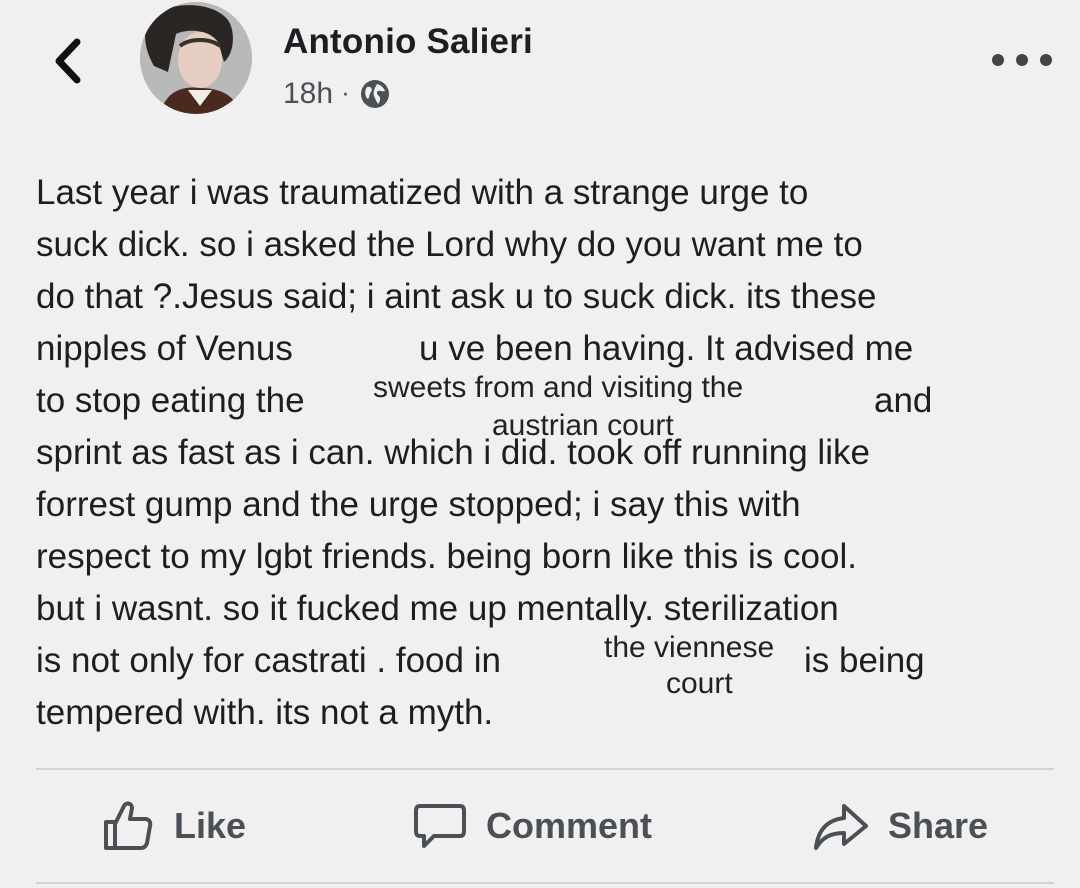 The image size is (1080, 888). Describe the element at coordinates (666, 348) in the screenshot. I see `post-line: u ve been having. It advised me` at that location.